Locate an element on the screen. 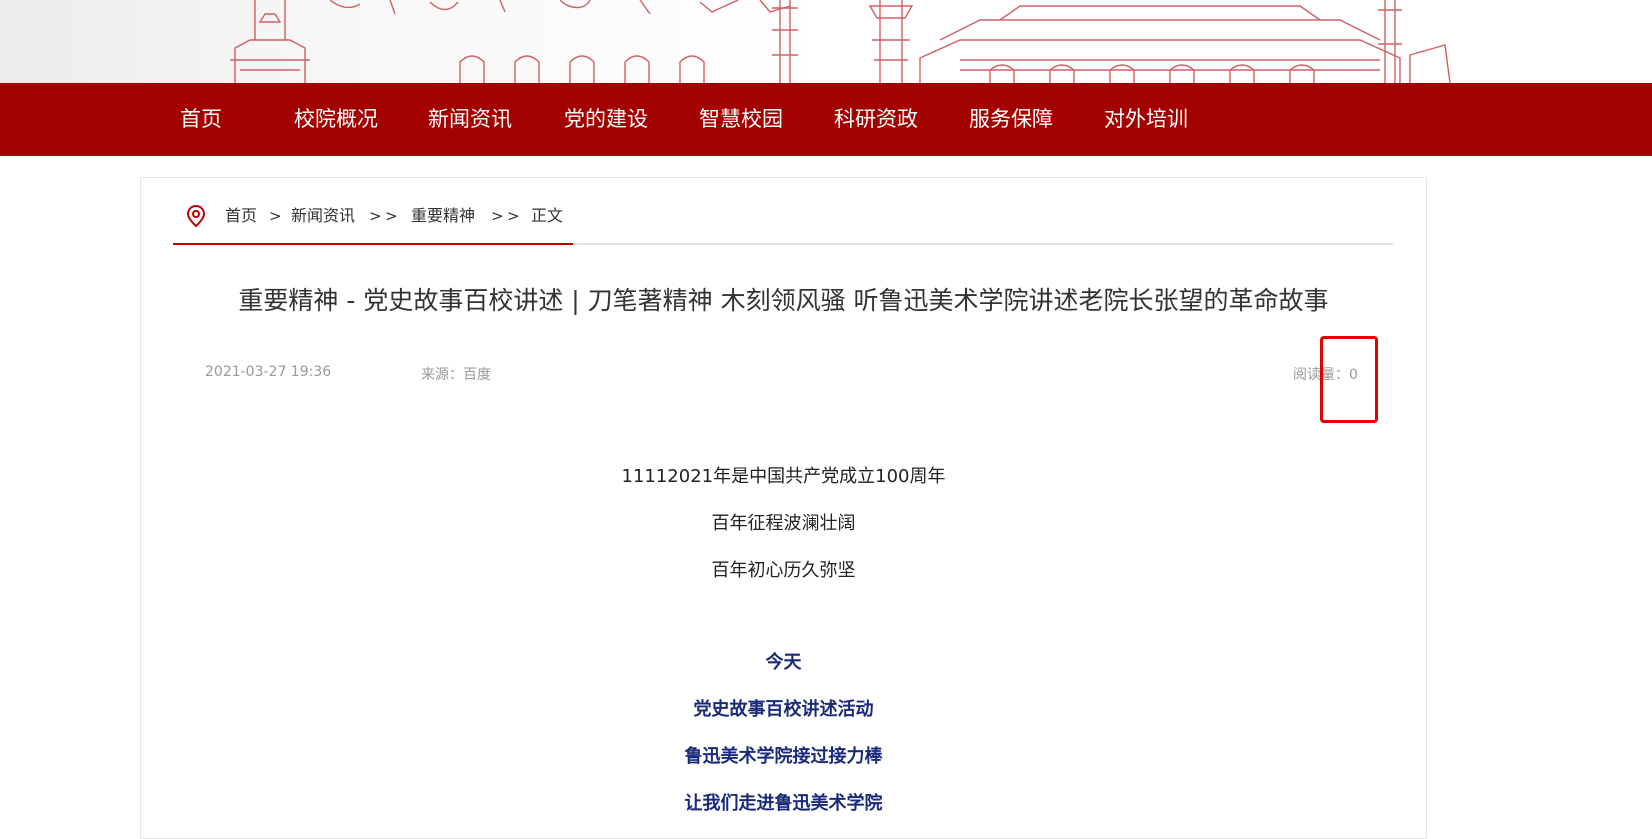 Image resolution: width=1652 pixels, height=839 pixels. nav-item-party-building: 党的建设 is located at coordinates (606, 119).